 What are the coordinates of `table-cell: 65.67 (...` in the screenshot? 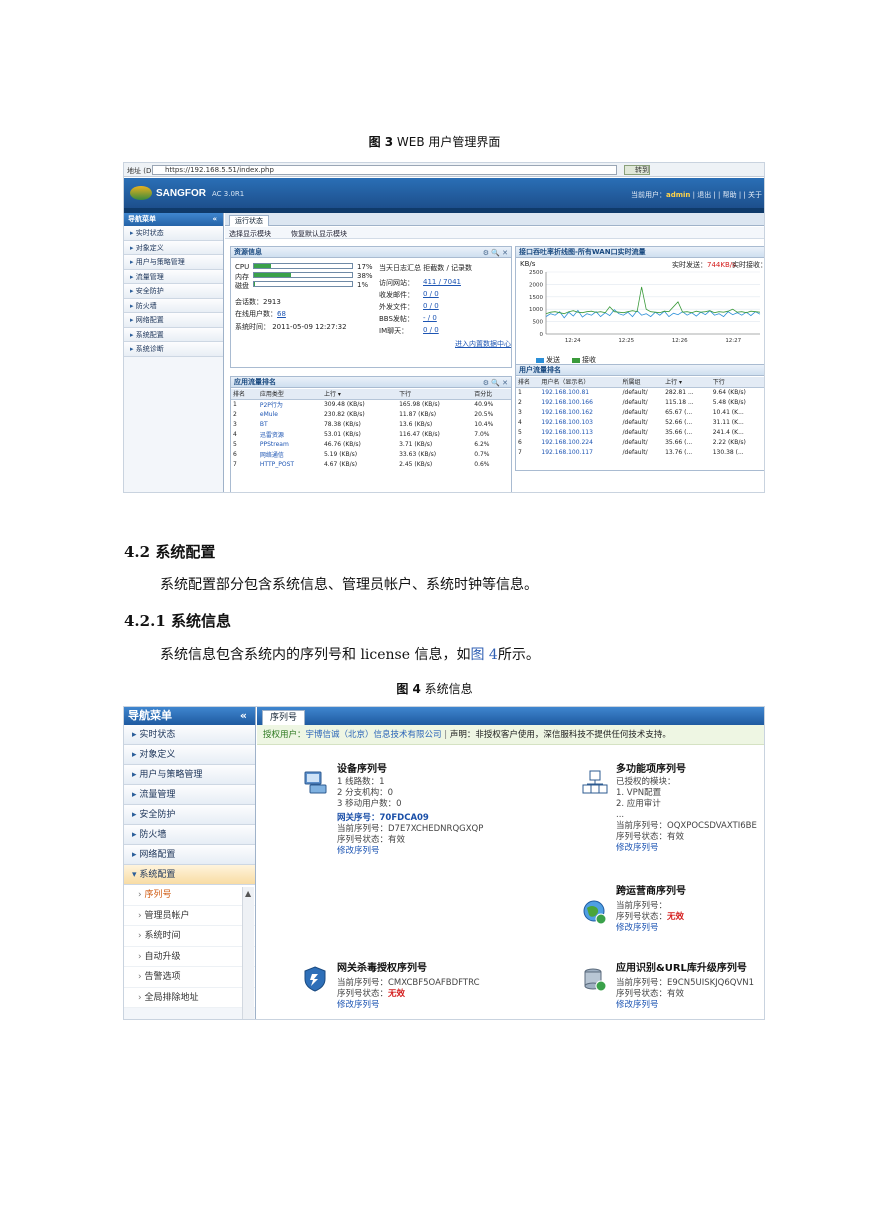 It's located at (679, 412).